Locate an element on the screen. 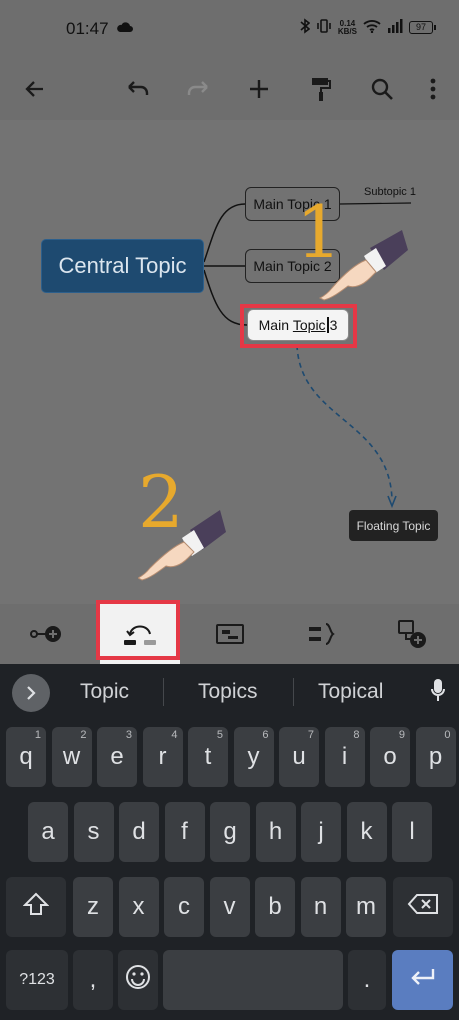 The image size is (459, 1020). key-hint: 2 is located at coordinates (83, 735).